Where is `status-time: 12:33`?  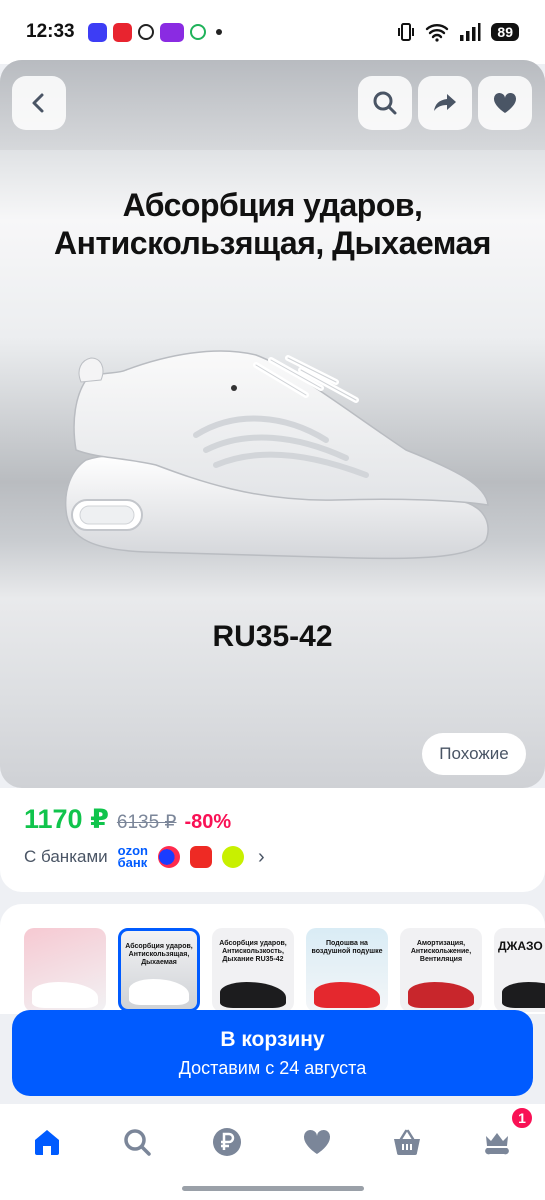
status-time: 12:33 is located at coordinates (50, 31).